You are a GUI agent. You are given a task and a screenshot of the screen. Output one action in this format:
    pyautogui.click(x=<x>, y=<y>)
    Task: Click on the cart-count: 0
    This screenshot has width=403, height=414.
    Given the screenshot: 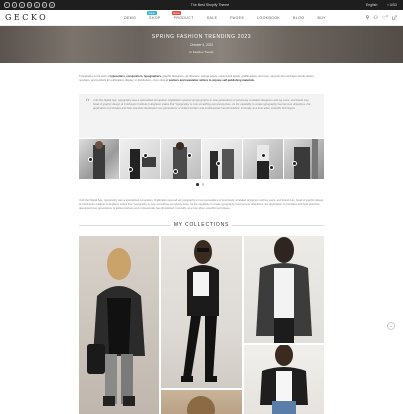 What is the action you would take?
    pyautogui.click(x=396, y=16)
    